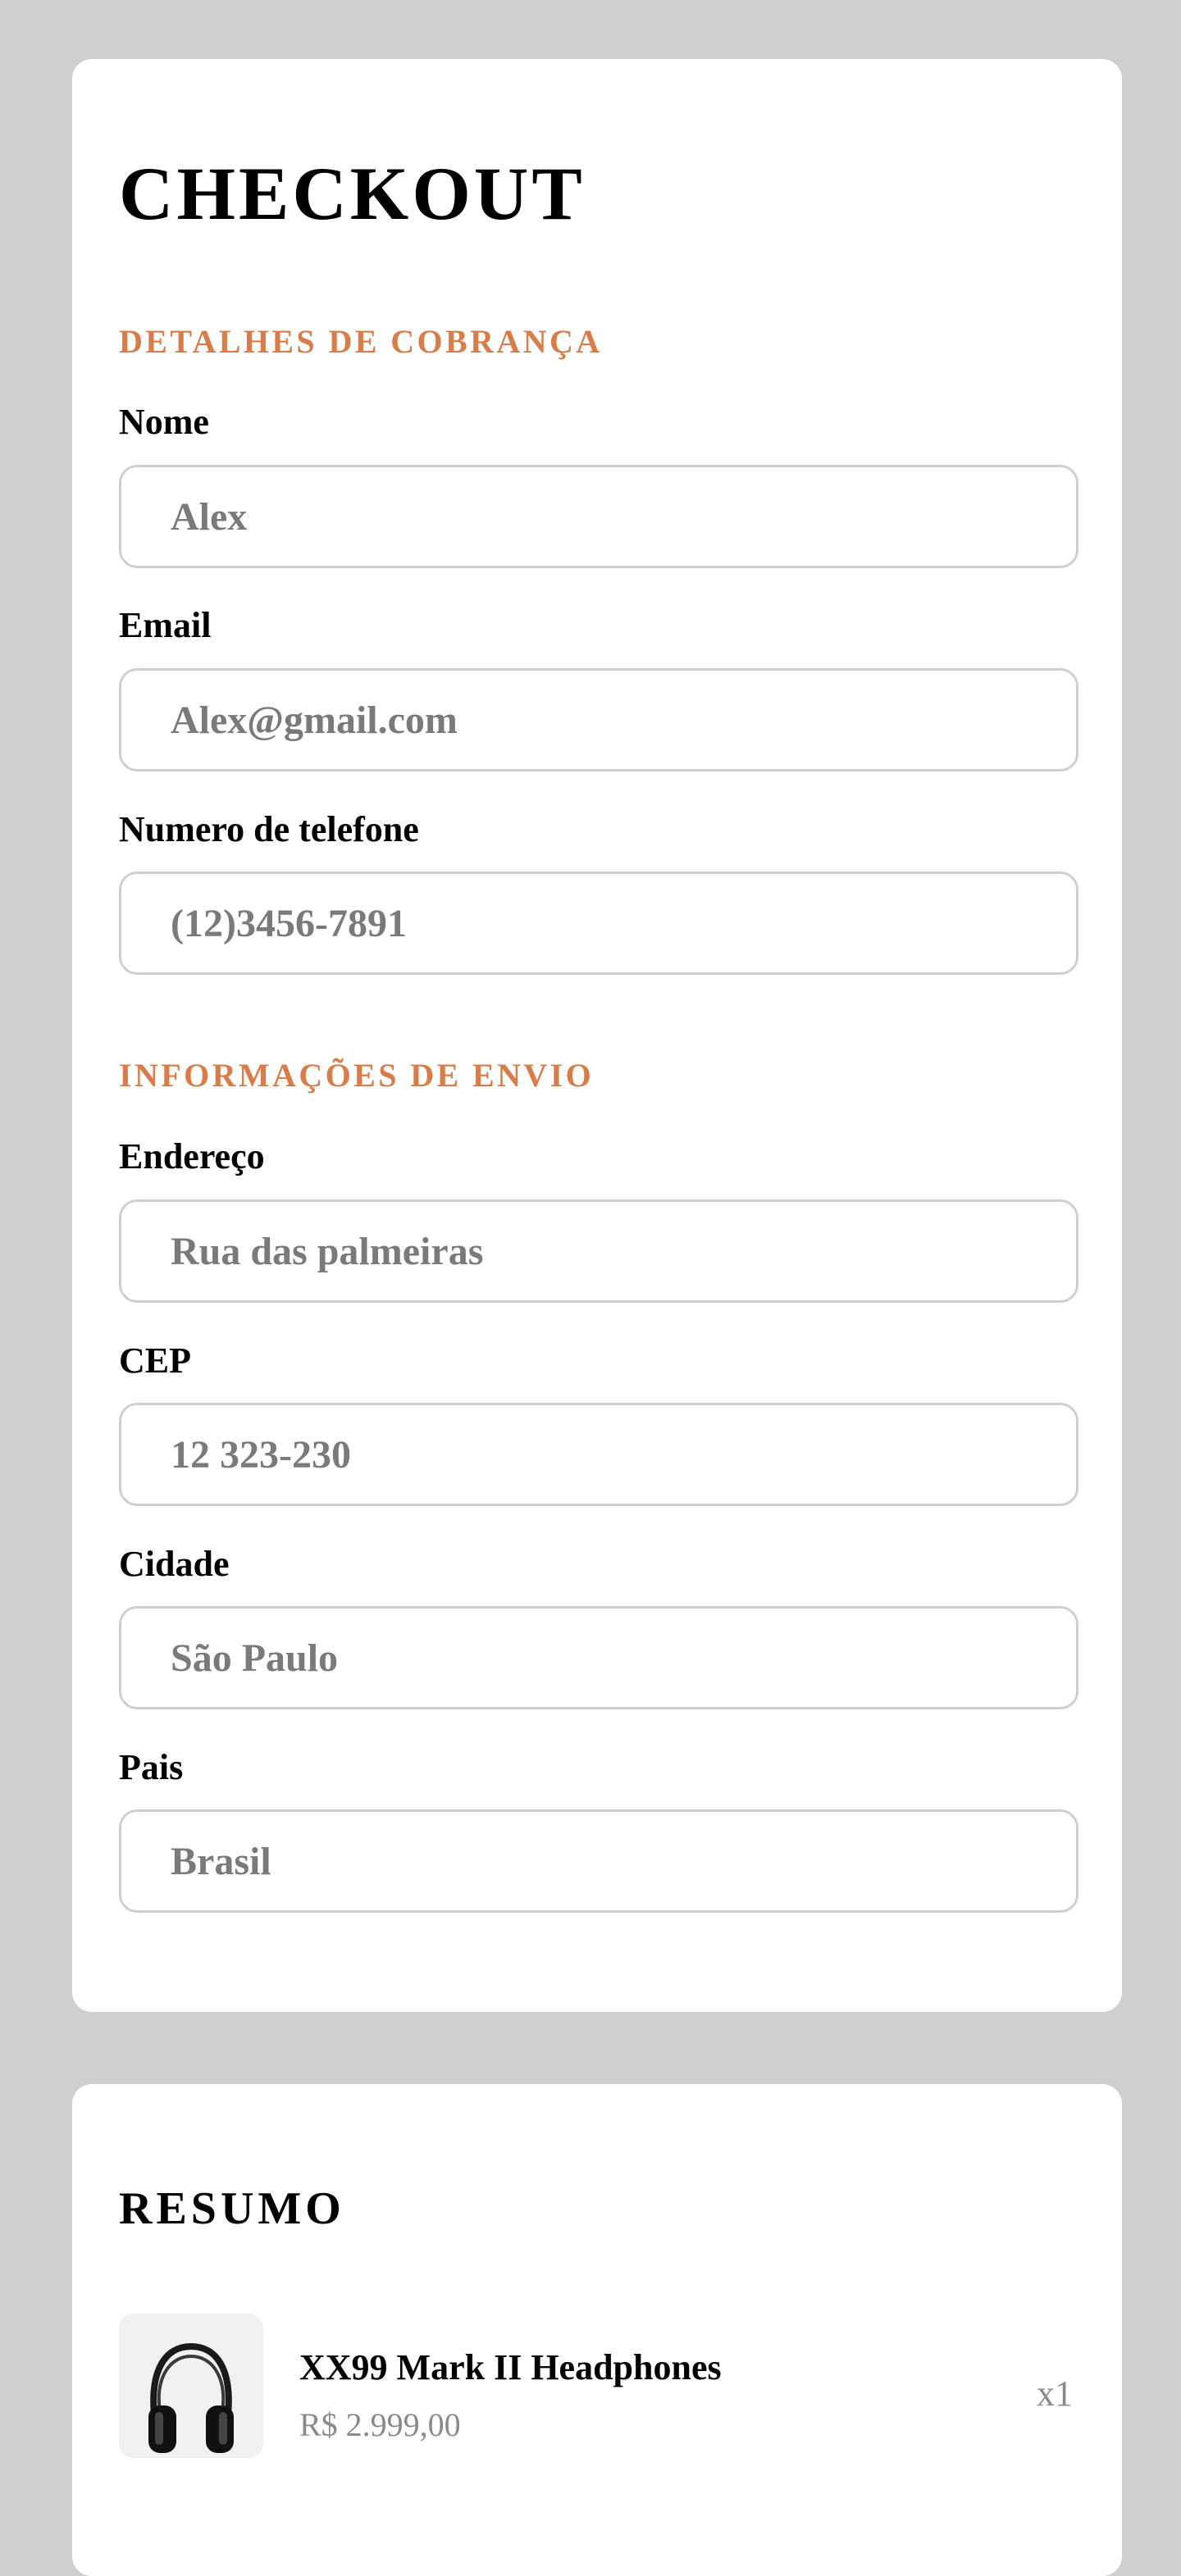 This screenshot has width=1181, height=2576. Describe the element at coordinates (598, 1657) in the screenshot. I see `city-input` at that location.